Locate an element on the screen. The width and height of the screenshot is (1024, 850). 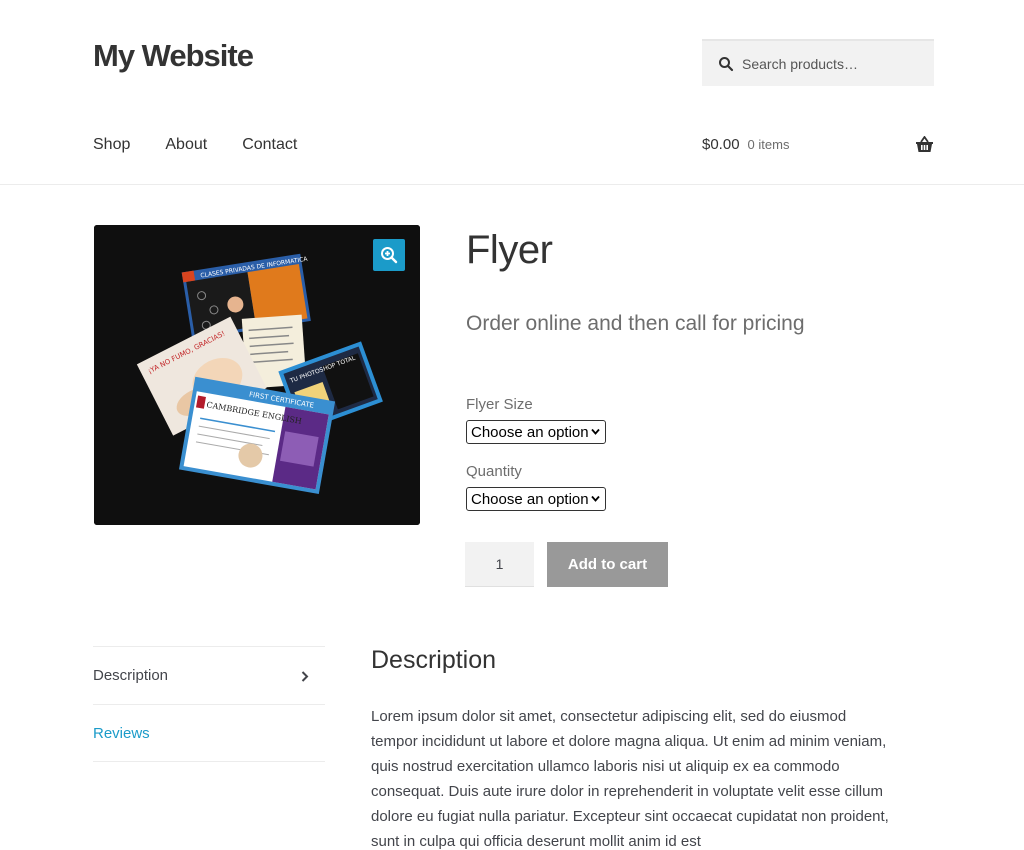
header-cart: $0.00 0 items is located at coordinates (818, 144).